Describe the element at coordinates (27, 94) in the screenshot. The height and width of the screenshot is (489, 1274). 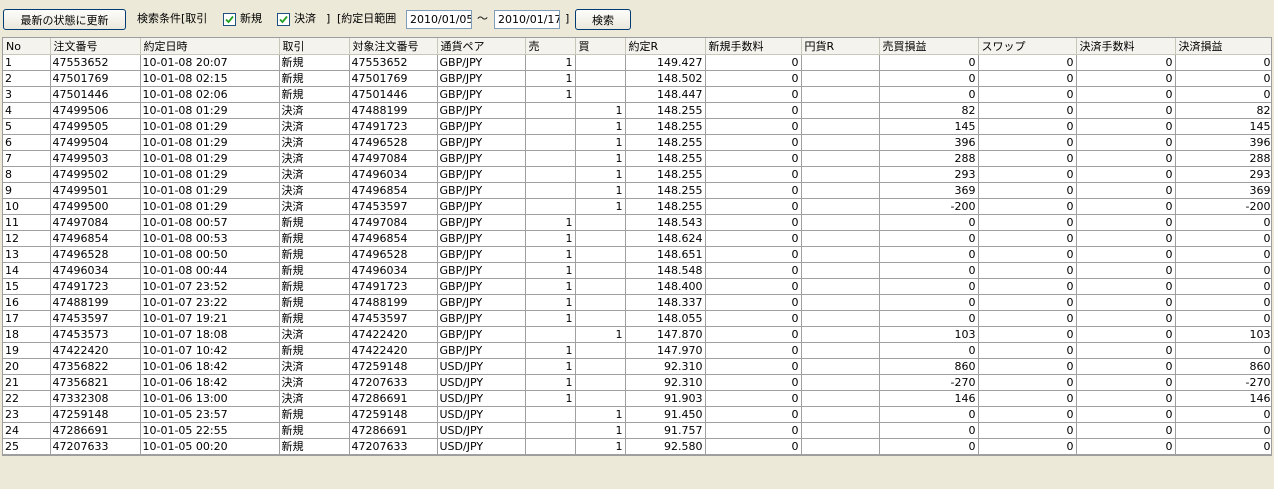
I see `table-cell: 3` at that location.